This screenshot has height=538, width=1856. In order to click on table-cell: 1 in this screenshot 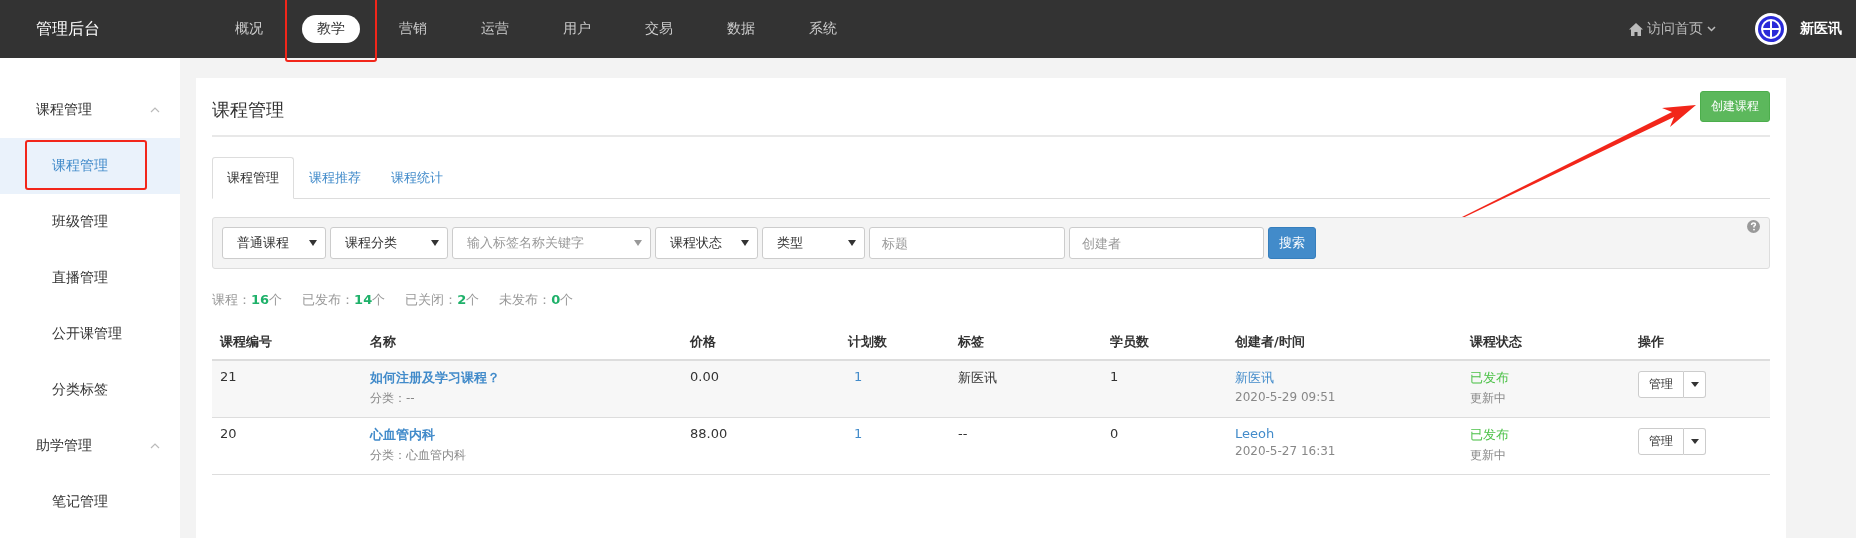, I will do `click(1114, 376)`.